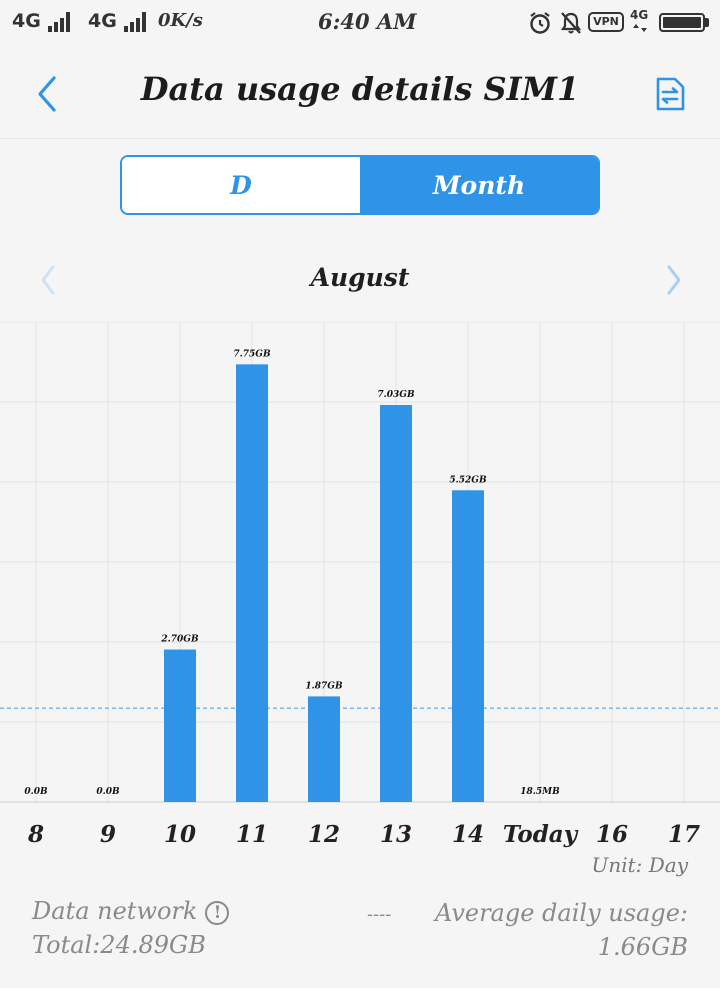 The width and height of the screenshot is (720, 988). I want to click on x-tick-label: 8, so click(35, 834).